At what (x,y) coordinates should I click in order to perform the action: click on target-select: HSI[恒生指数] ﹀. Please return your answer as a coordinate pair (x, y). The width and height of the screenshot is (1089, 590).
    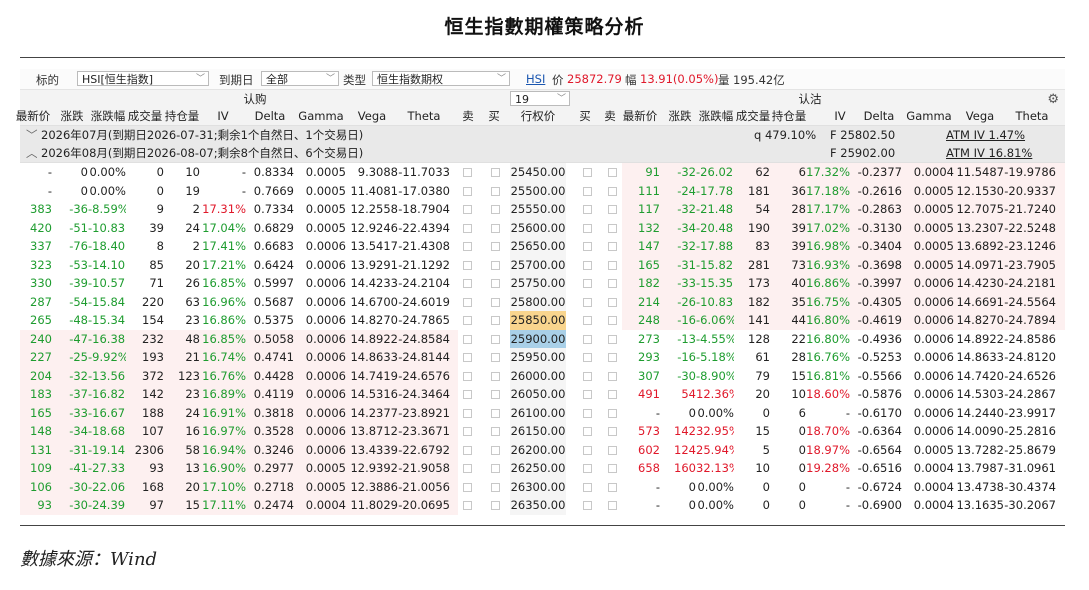
    Looking at the image, I should click on (143, 78).